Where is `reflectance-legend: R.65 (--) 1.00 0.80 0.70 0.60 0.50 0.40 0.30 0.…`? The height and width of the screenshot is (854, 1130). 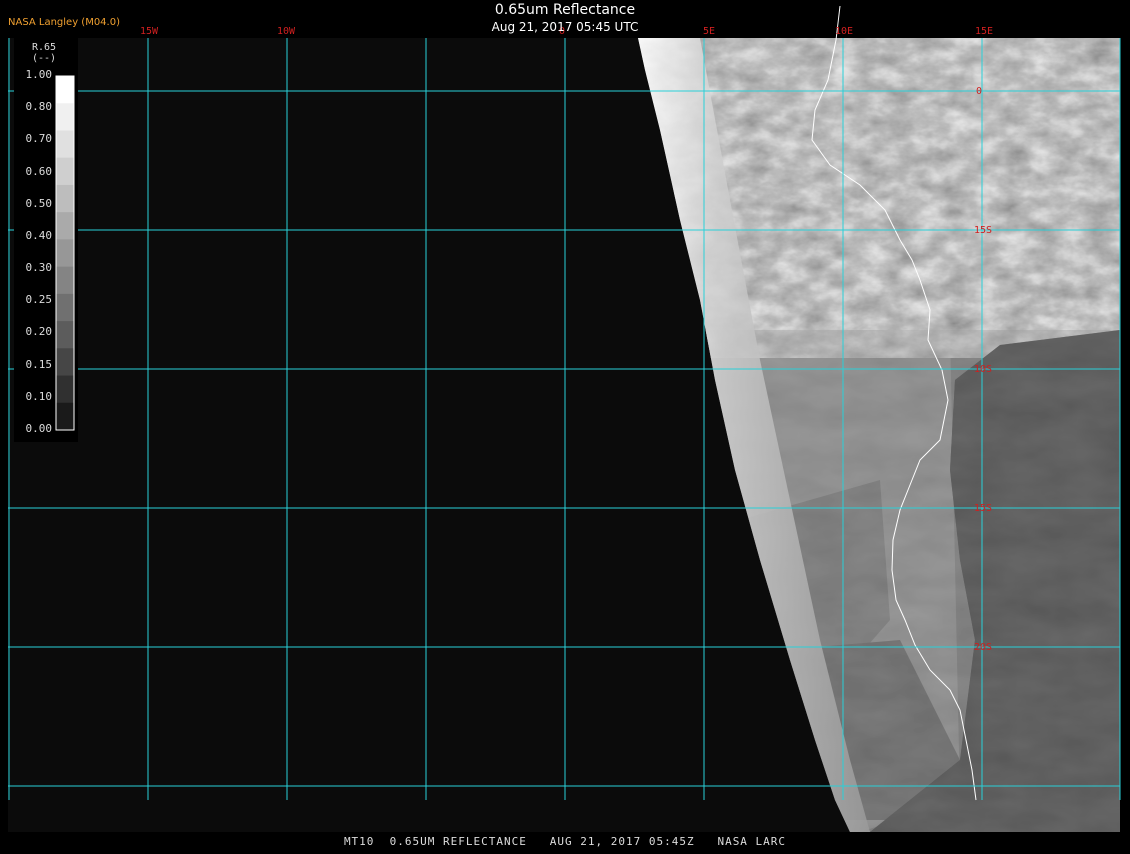 reflectance-legend: R.65 (--) 1.00 0.80 0.70 0.60 0.50 0.40 0.30 0.… is located at coordinates (46, 240).